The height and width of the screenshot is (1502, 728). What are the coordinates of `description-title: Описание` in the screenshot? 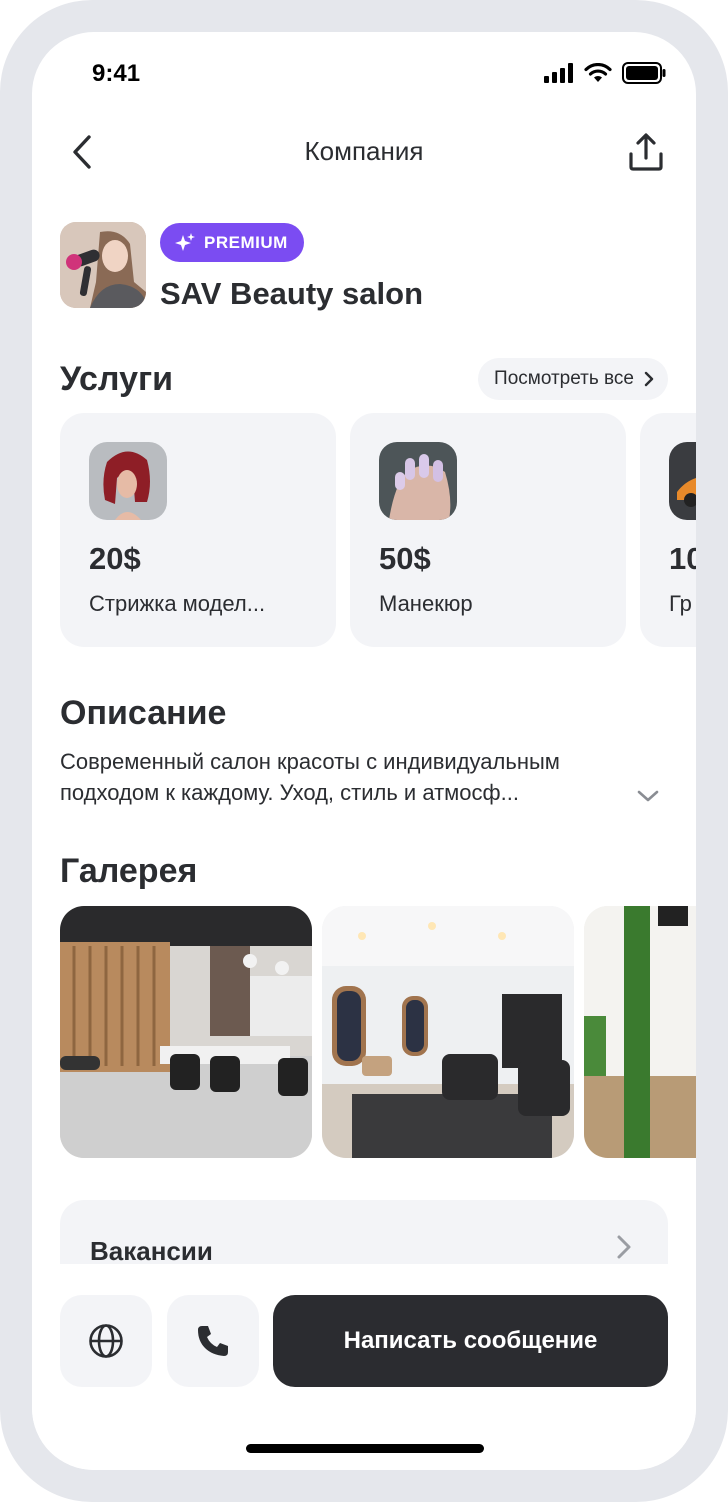 It's located at (143, 713).